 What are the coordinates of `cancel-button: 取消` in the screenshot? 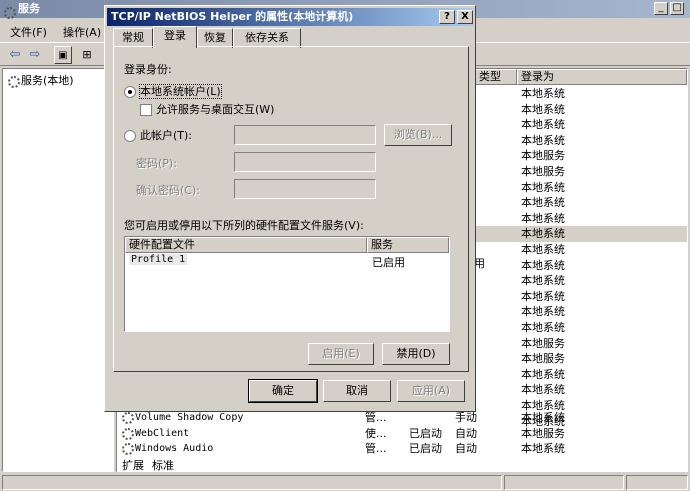 It's located at (357, 391).